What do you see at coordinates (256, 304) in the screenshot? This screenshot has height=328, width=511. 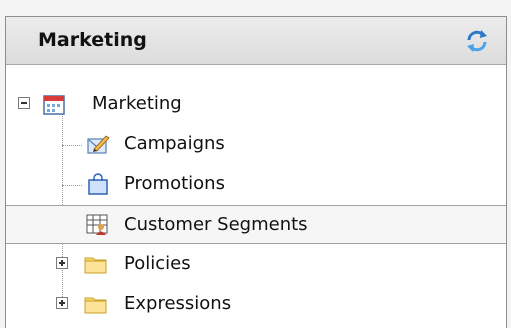 I see `tree-item-expressions: Expressions` at bounding box center [256, 304].